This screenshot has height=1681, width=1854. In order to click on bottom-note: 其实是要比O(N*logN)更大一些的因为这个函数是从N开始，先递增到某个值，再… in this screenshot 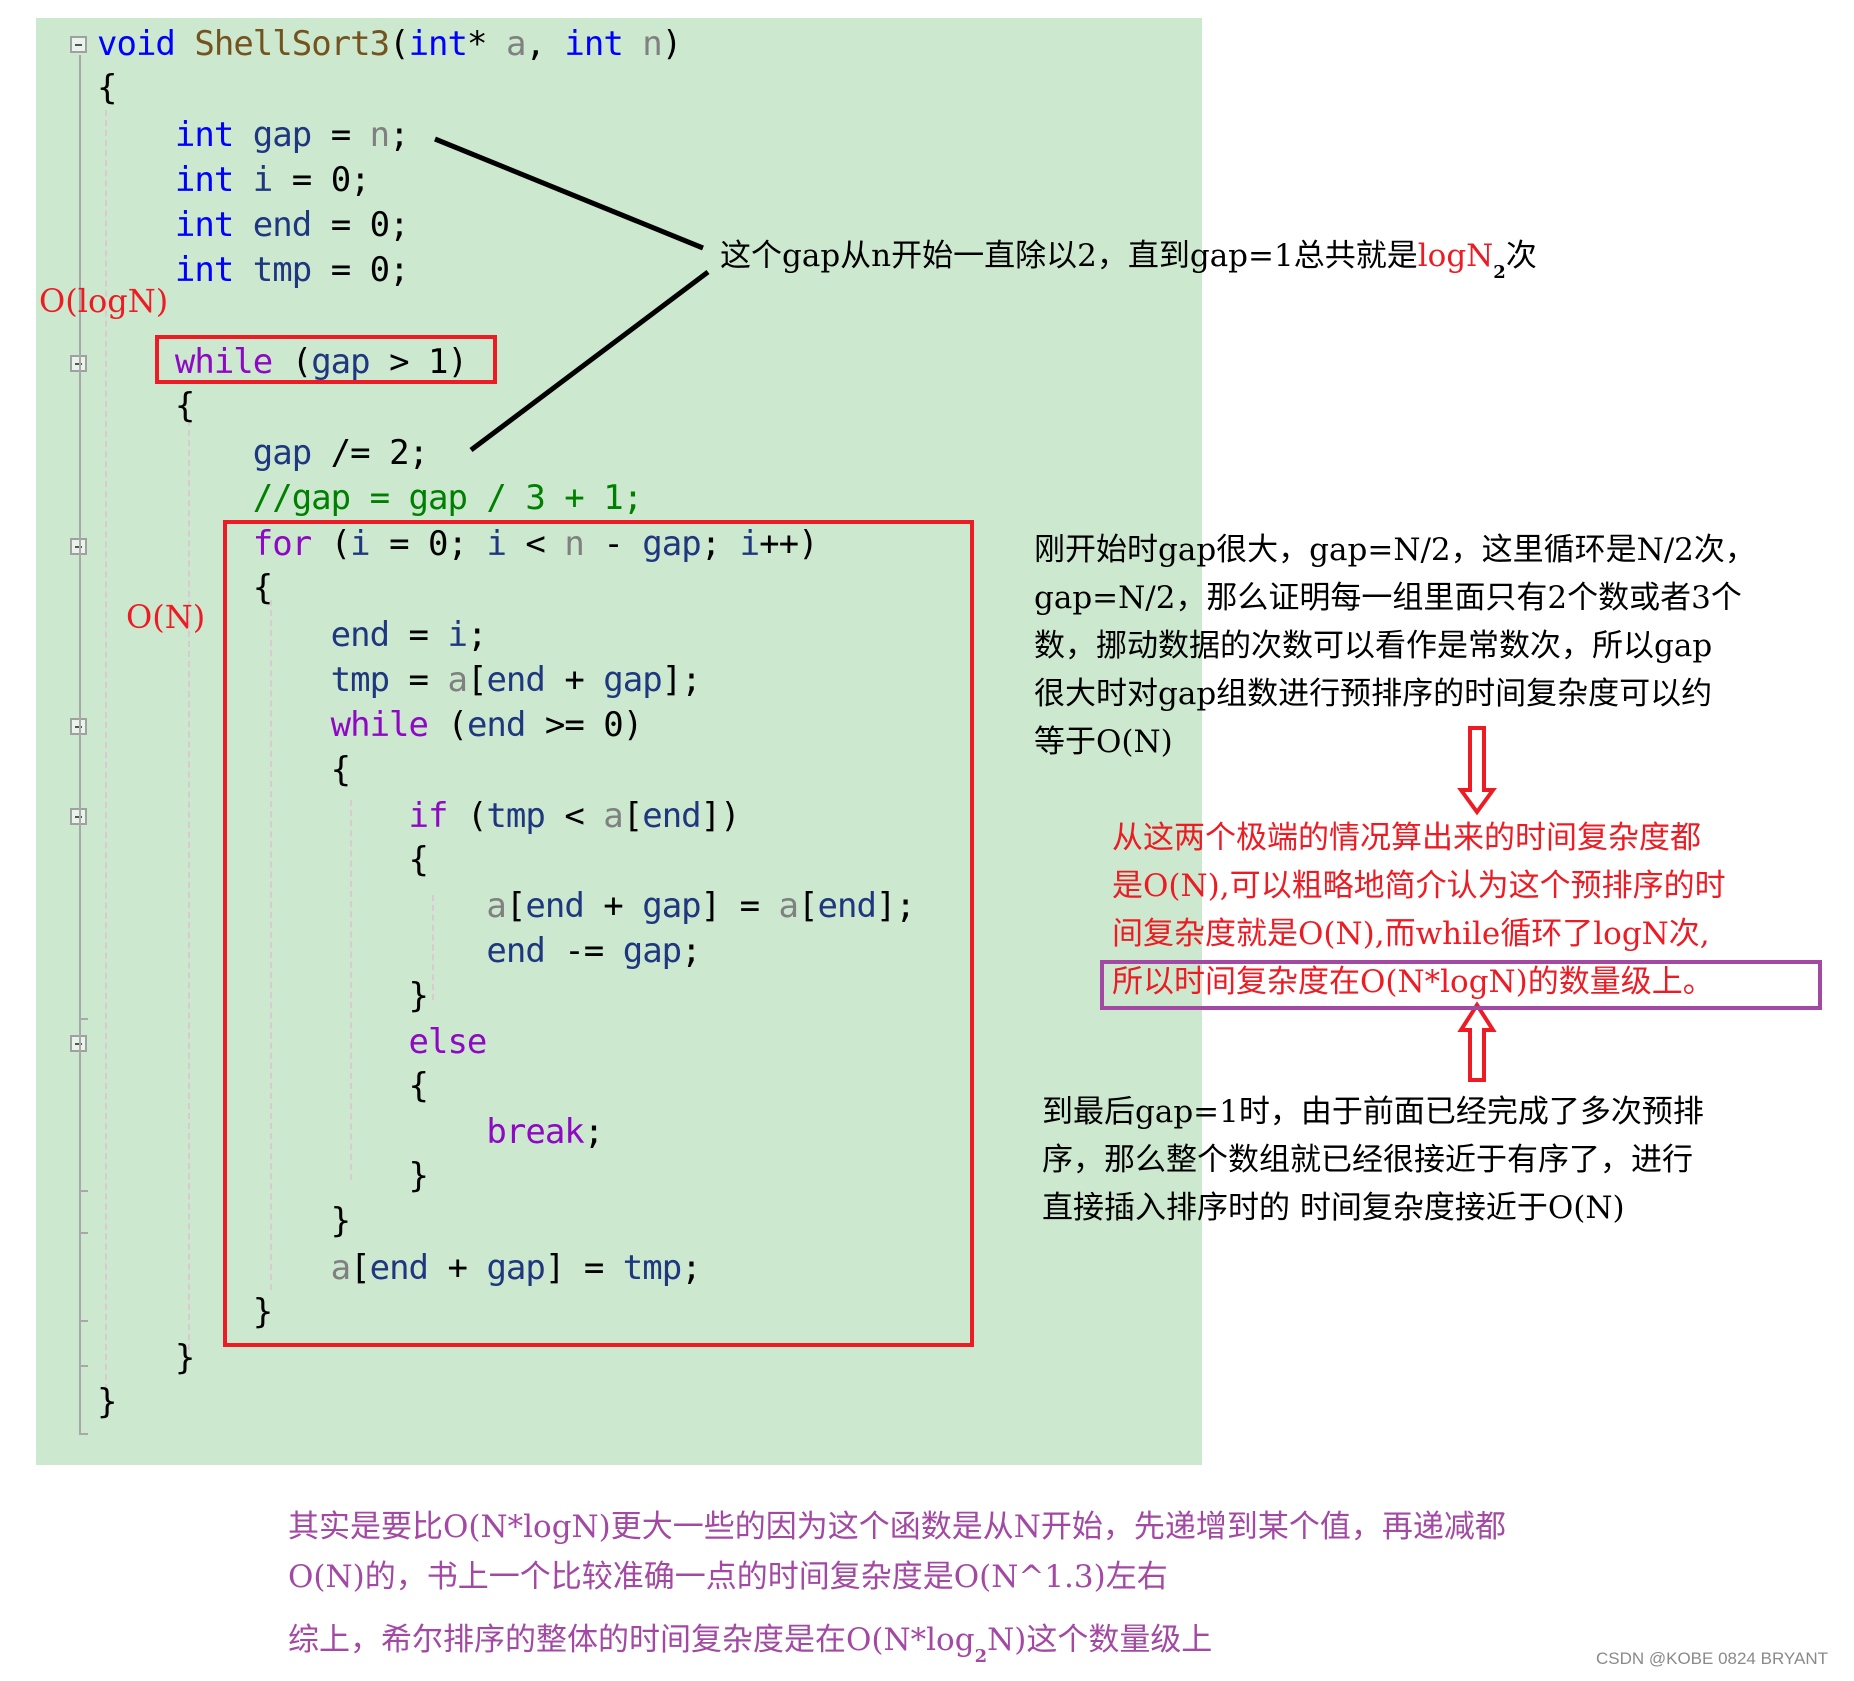, I will do `click(897, 1552)`.